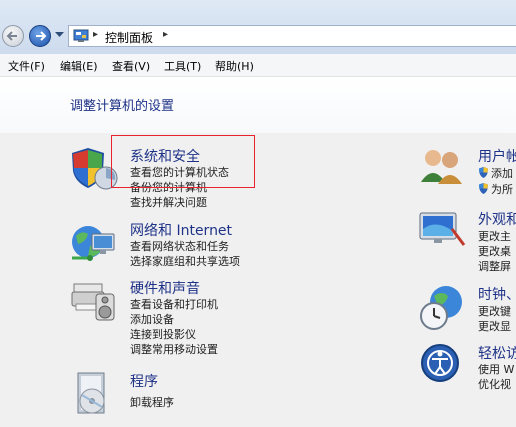 This screenshot has height=427, width=516. Describe the element at coordinates (234, 66) in the screenshot. I see `menu-help: 帮助(H)` at that location.